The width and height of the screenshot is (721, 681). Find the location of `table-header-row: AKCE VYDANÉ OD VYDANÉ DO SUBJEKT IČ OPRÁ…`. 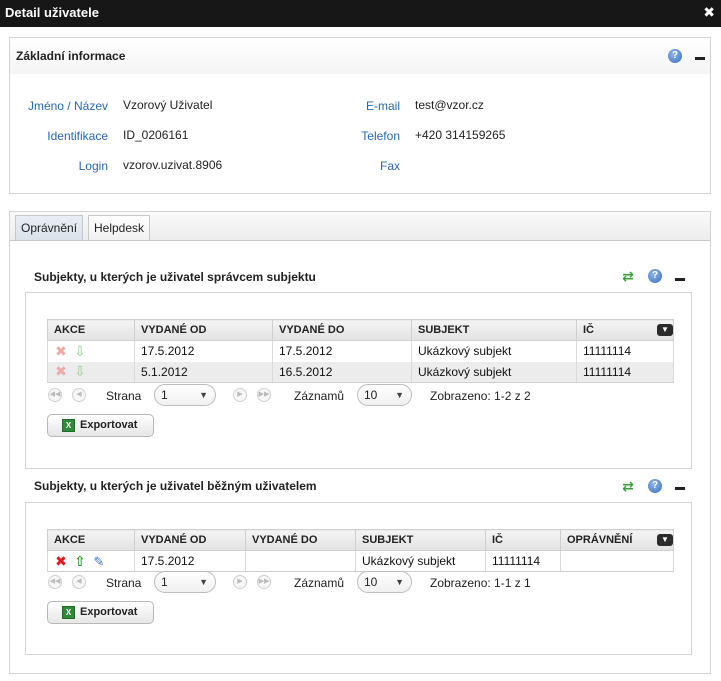

table-header-row: AKCE VYDANÉ OD VYDANÉ DO SUBJEKT IČ OPRÁ… is located at coordinates (360, 540).